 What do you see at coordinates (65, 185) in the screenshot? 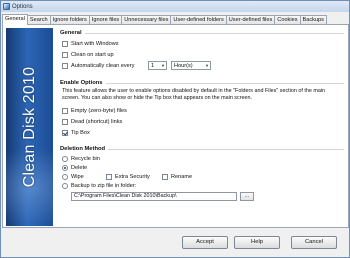
I see `backup-zip-radio` at bounding box center [65, 185].